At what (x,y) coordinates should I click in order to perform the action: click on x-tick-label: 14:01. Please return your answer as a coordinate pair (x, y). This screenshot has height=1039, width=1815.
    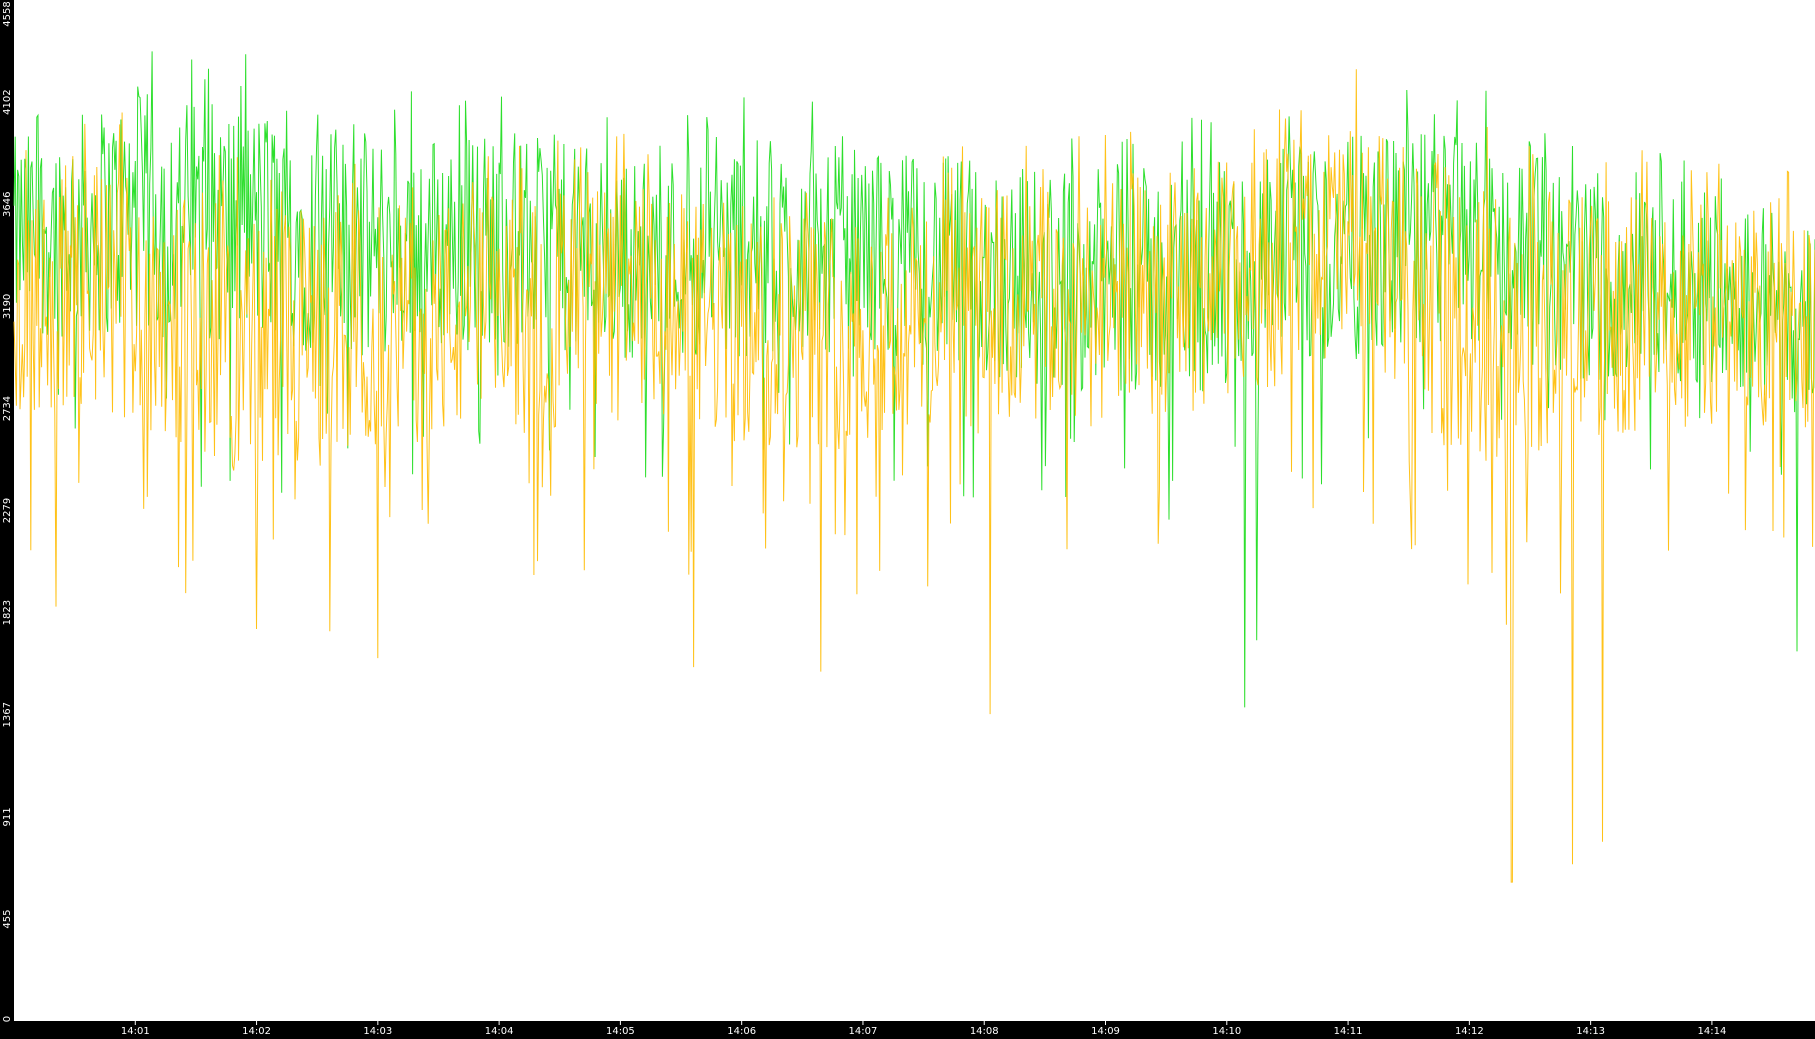
    Looking at the image, I should click on (135, 1031).